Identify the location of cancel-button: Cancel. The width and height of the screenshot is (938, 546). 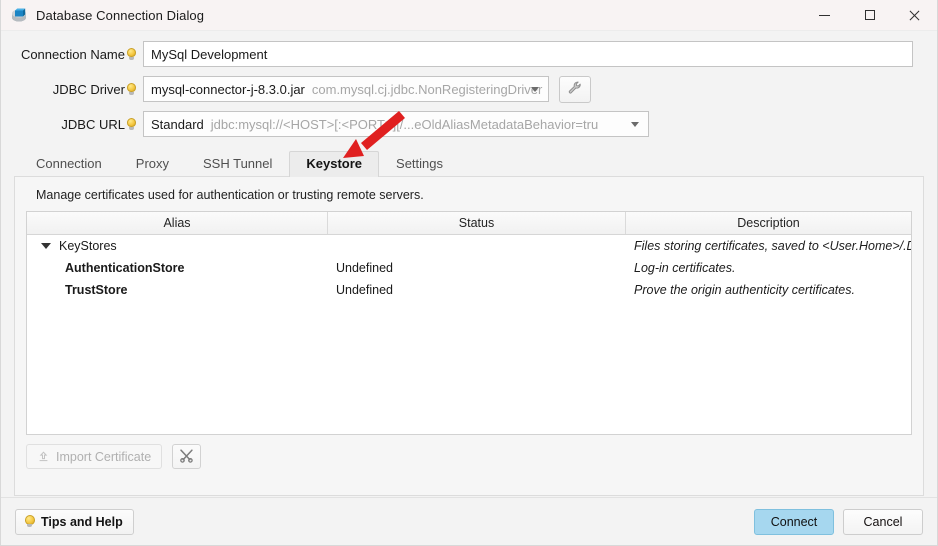
(883, 521).